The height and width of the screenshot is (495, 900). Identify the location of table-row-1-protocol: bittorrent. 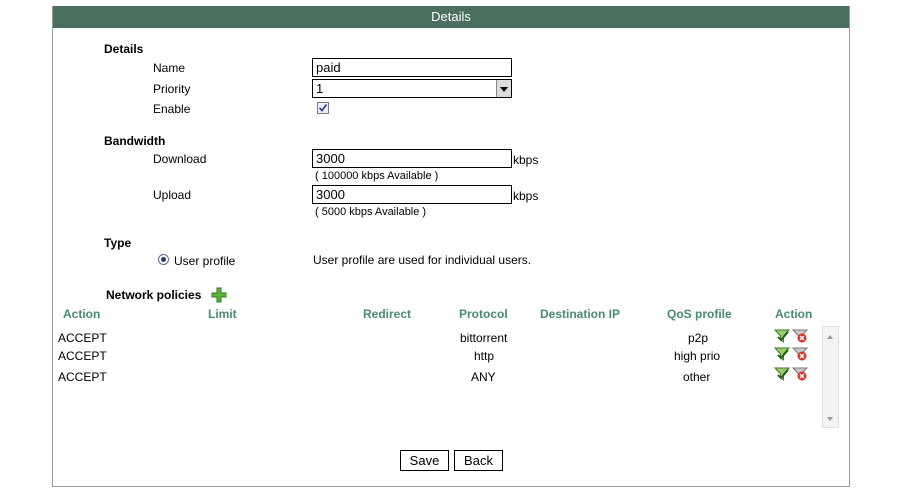
(484, 338).